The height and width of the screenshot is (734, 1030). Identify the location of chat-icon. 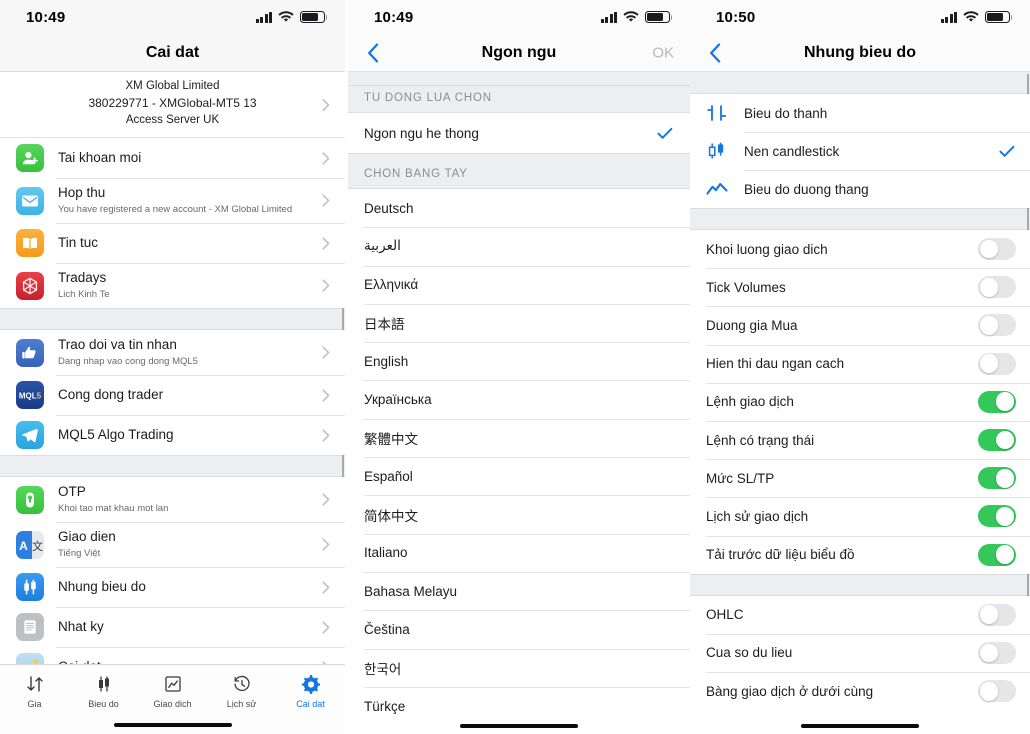
(30, 352).